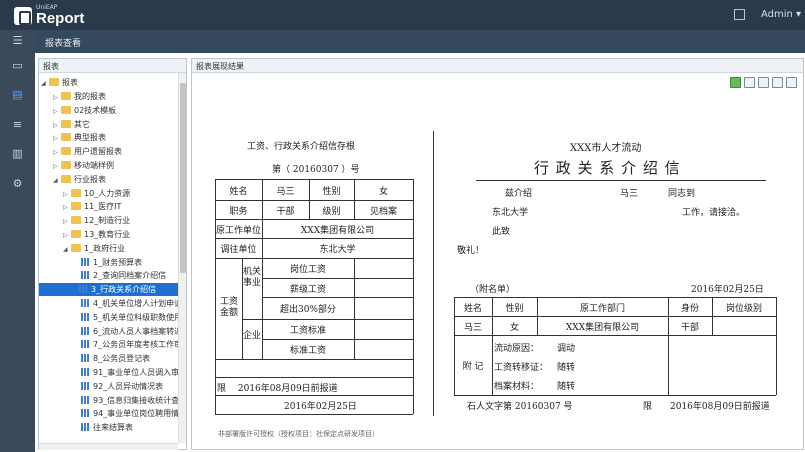 Image resolution: width=805 pixels, height=452 pixels. Describe the element at coordinates (17, 153) in the screenshot. I see `bar-chart-icon: ▥` at that location.